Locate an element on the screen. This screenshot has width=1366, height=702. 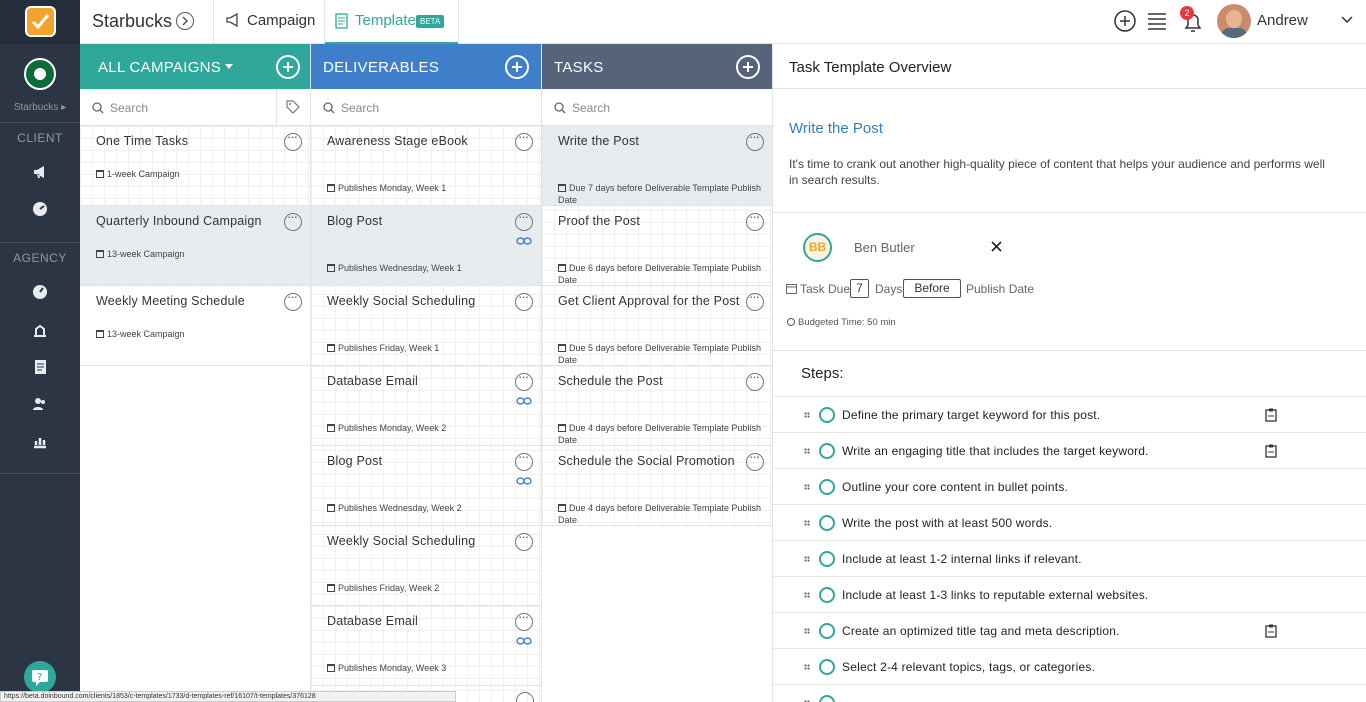
client-brand-title: Starbucks is located at coordinates (132, 21).